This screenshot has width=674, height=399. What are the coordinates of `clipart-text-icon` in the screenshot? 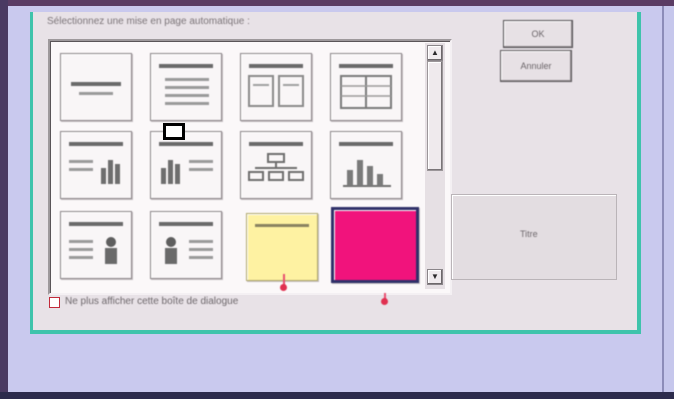 It's located at (186, 243).